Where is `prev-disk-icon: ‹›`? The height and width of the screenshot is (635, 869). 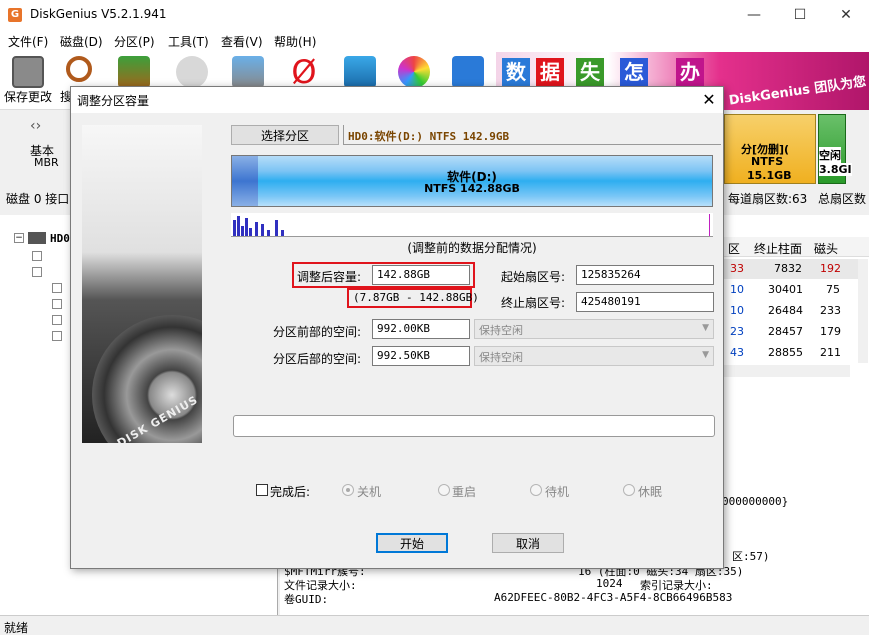 prev-disk-icon: ‹› is located at coordinates (35, 126).